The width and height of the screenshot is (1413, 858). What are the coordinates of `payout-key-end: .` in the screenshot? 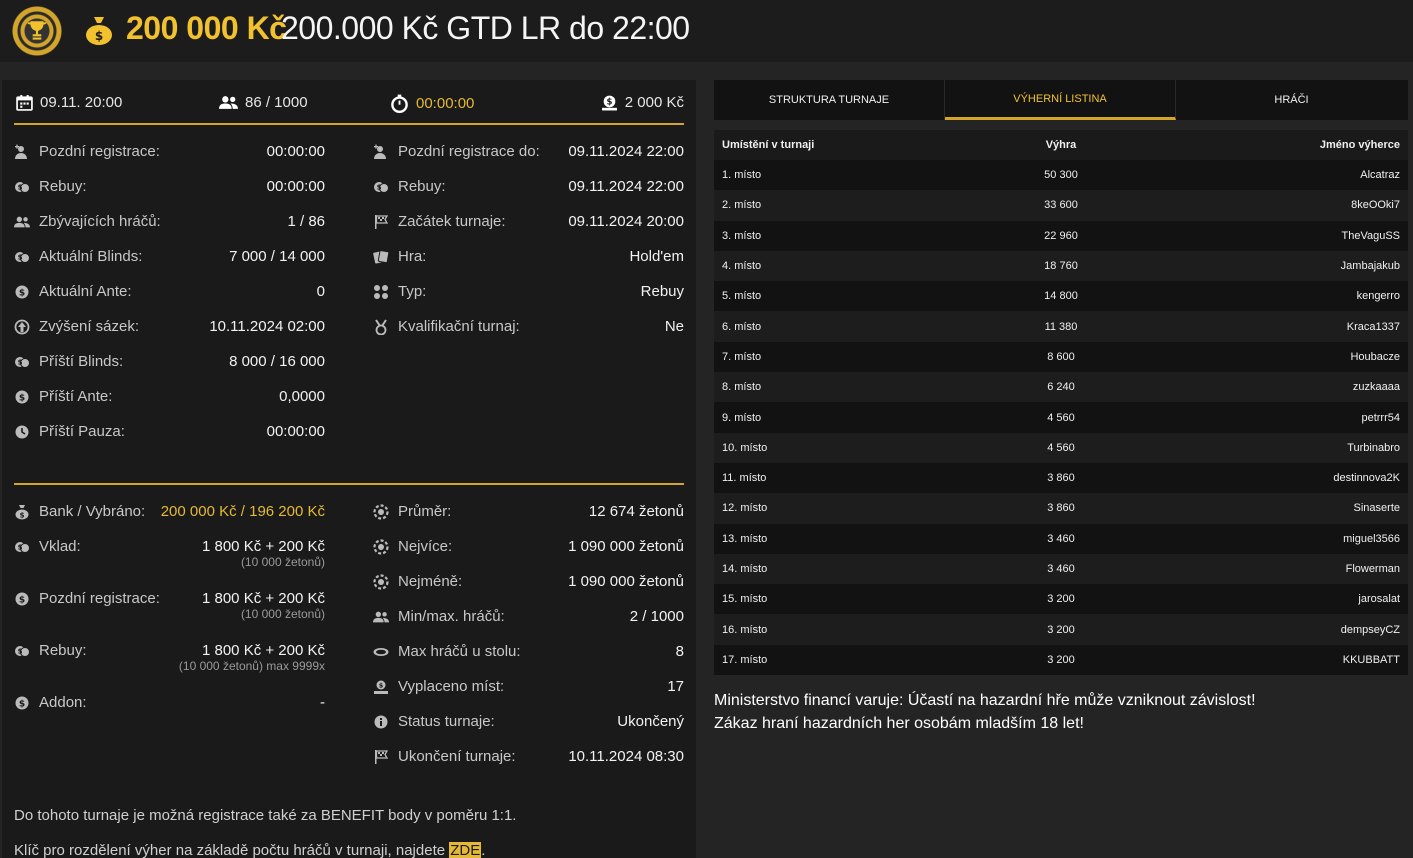 It's located at (483, 850).